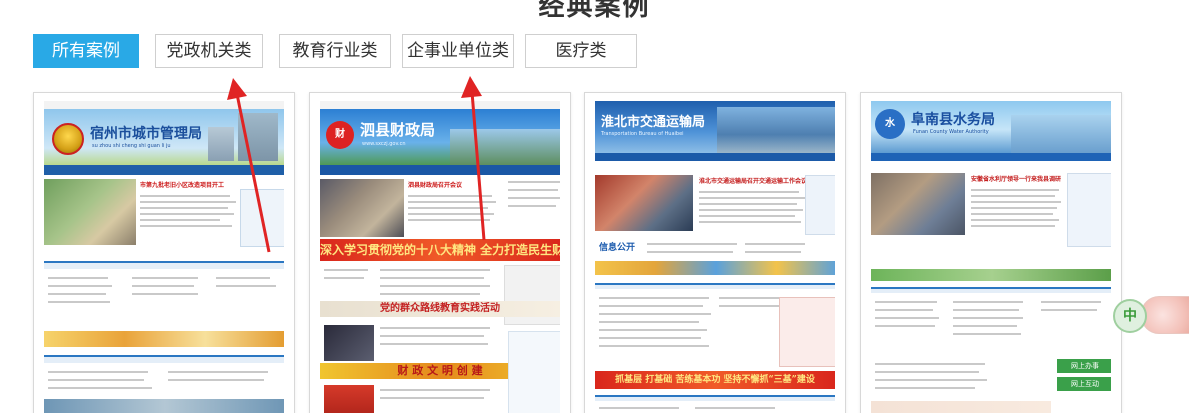 This screenshot has height=413, width=1189. Describe the element at coordinates (146, 134) in the screenshot. I see `case-site-name: 宿州市城市管理局` at that location.